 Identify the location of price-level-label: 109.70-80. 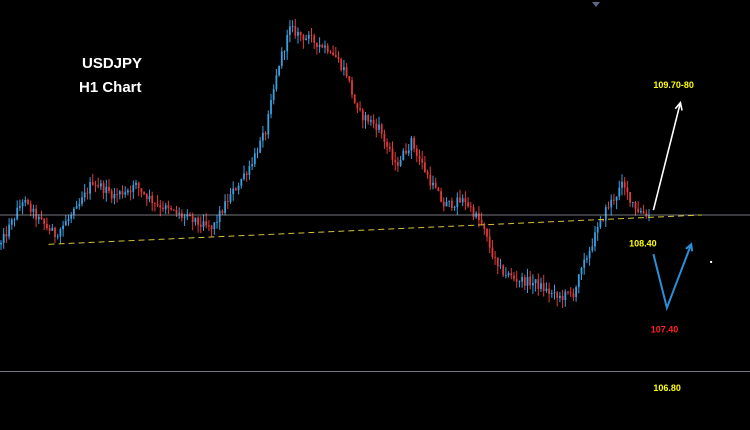
(673, 85).